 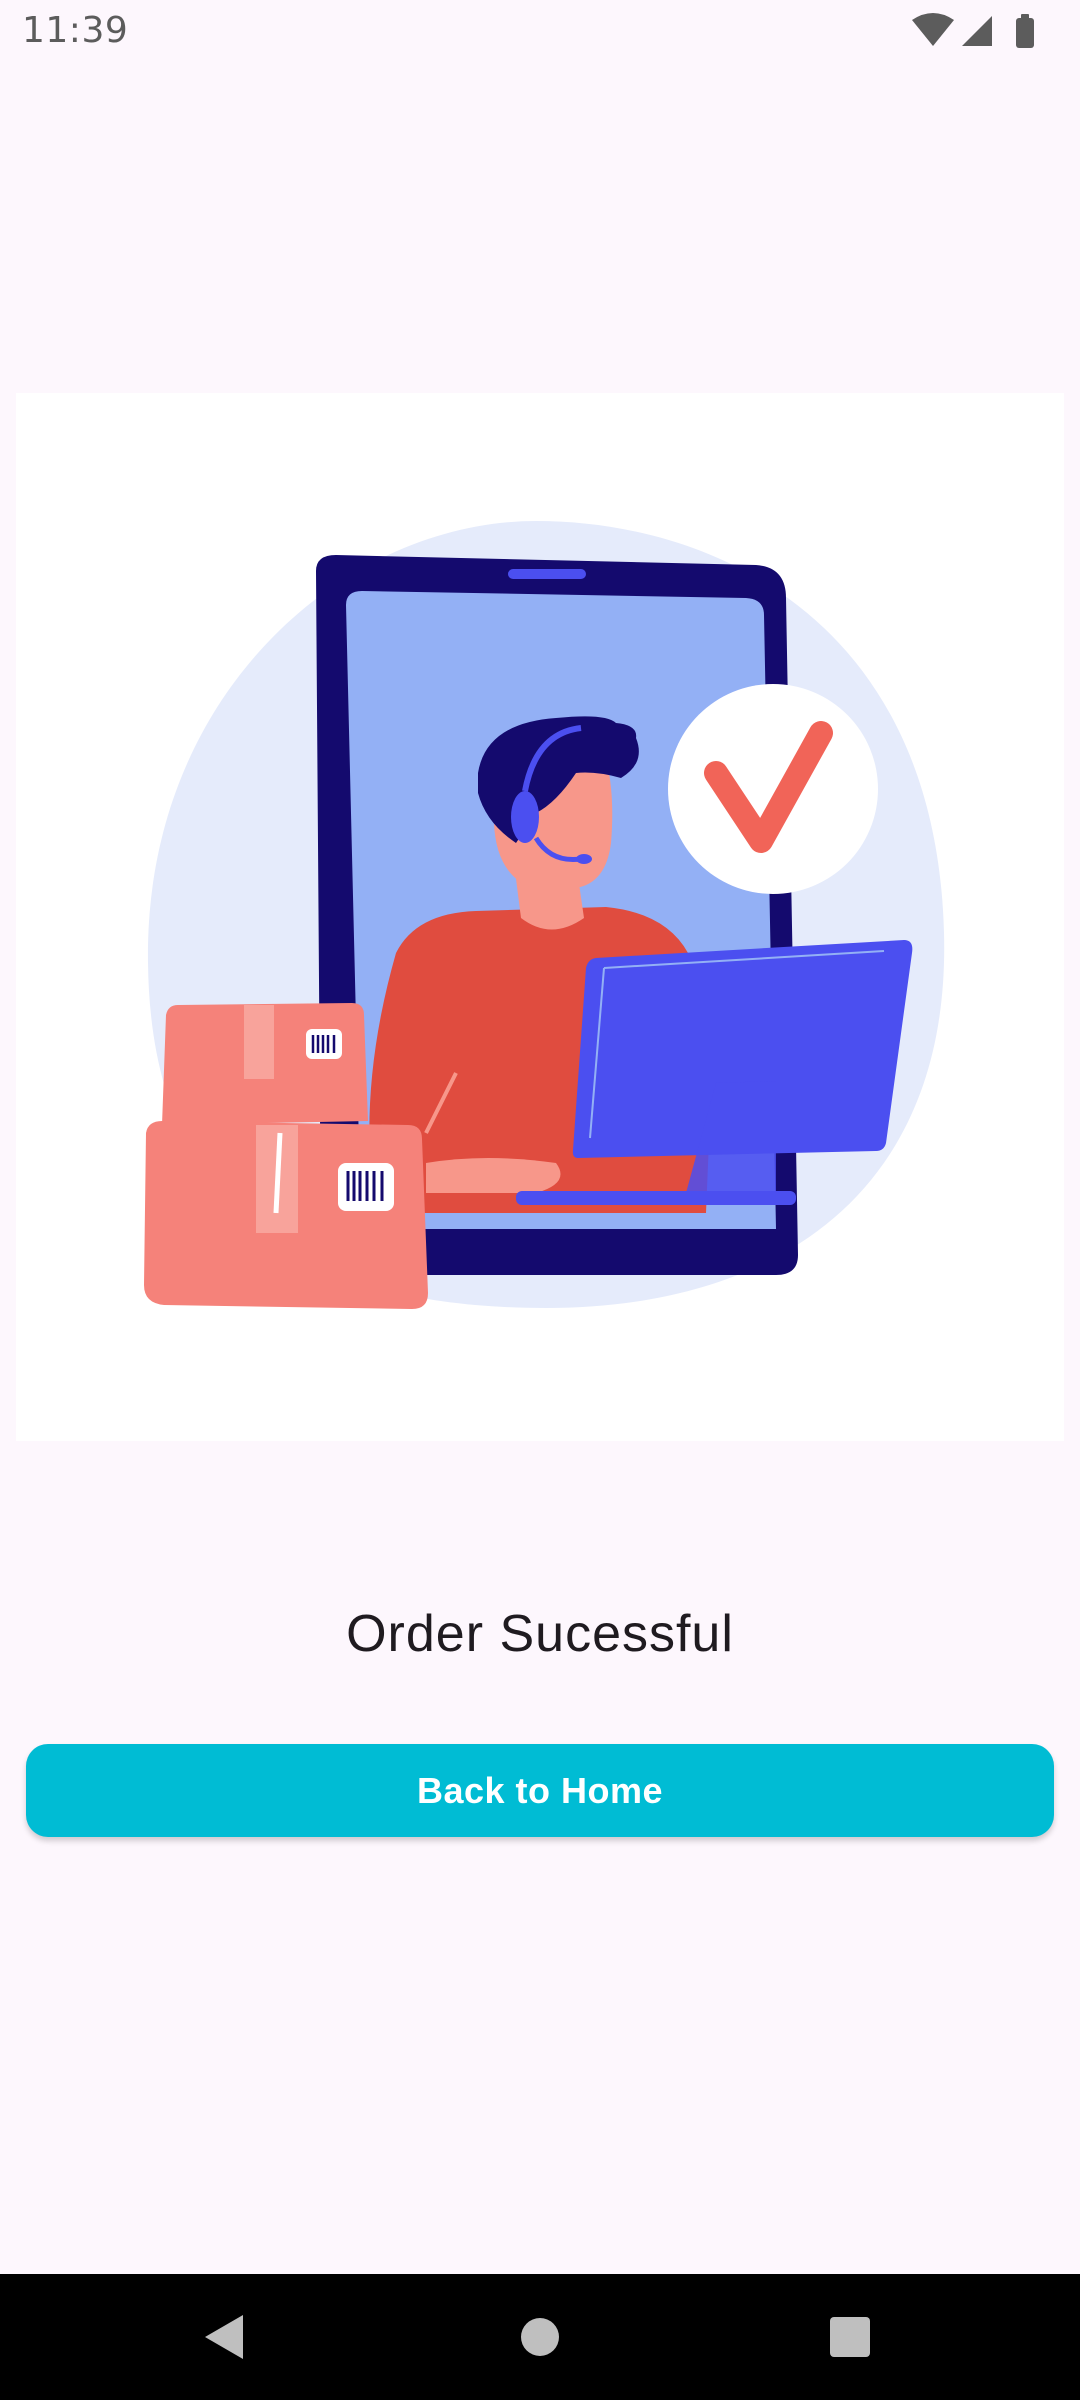 I want to click on signal-icon, so click(x=977, y=31).